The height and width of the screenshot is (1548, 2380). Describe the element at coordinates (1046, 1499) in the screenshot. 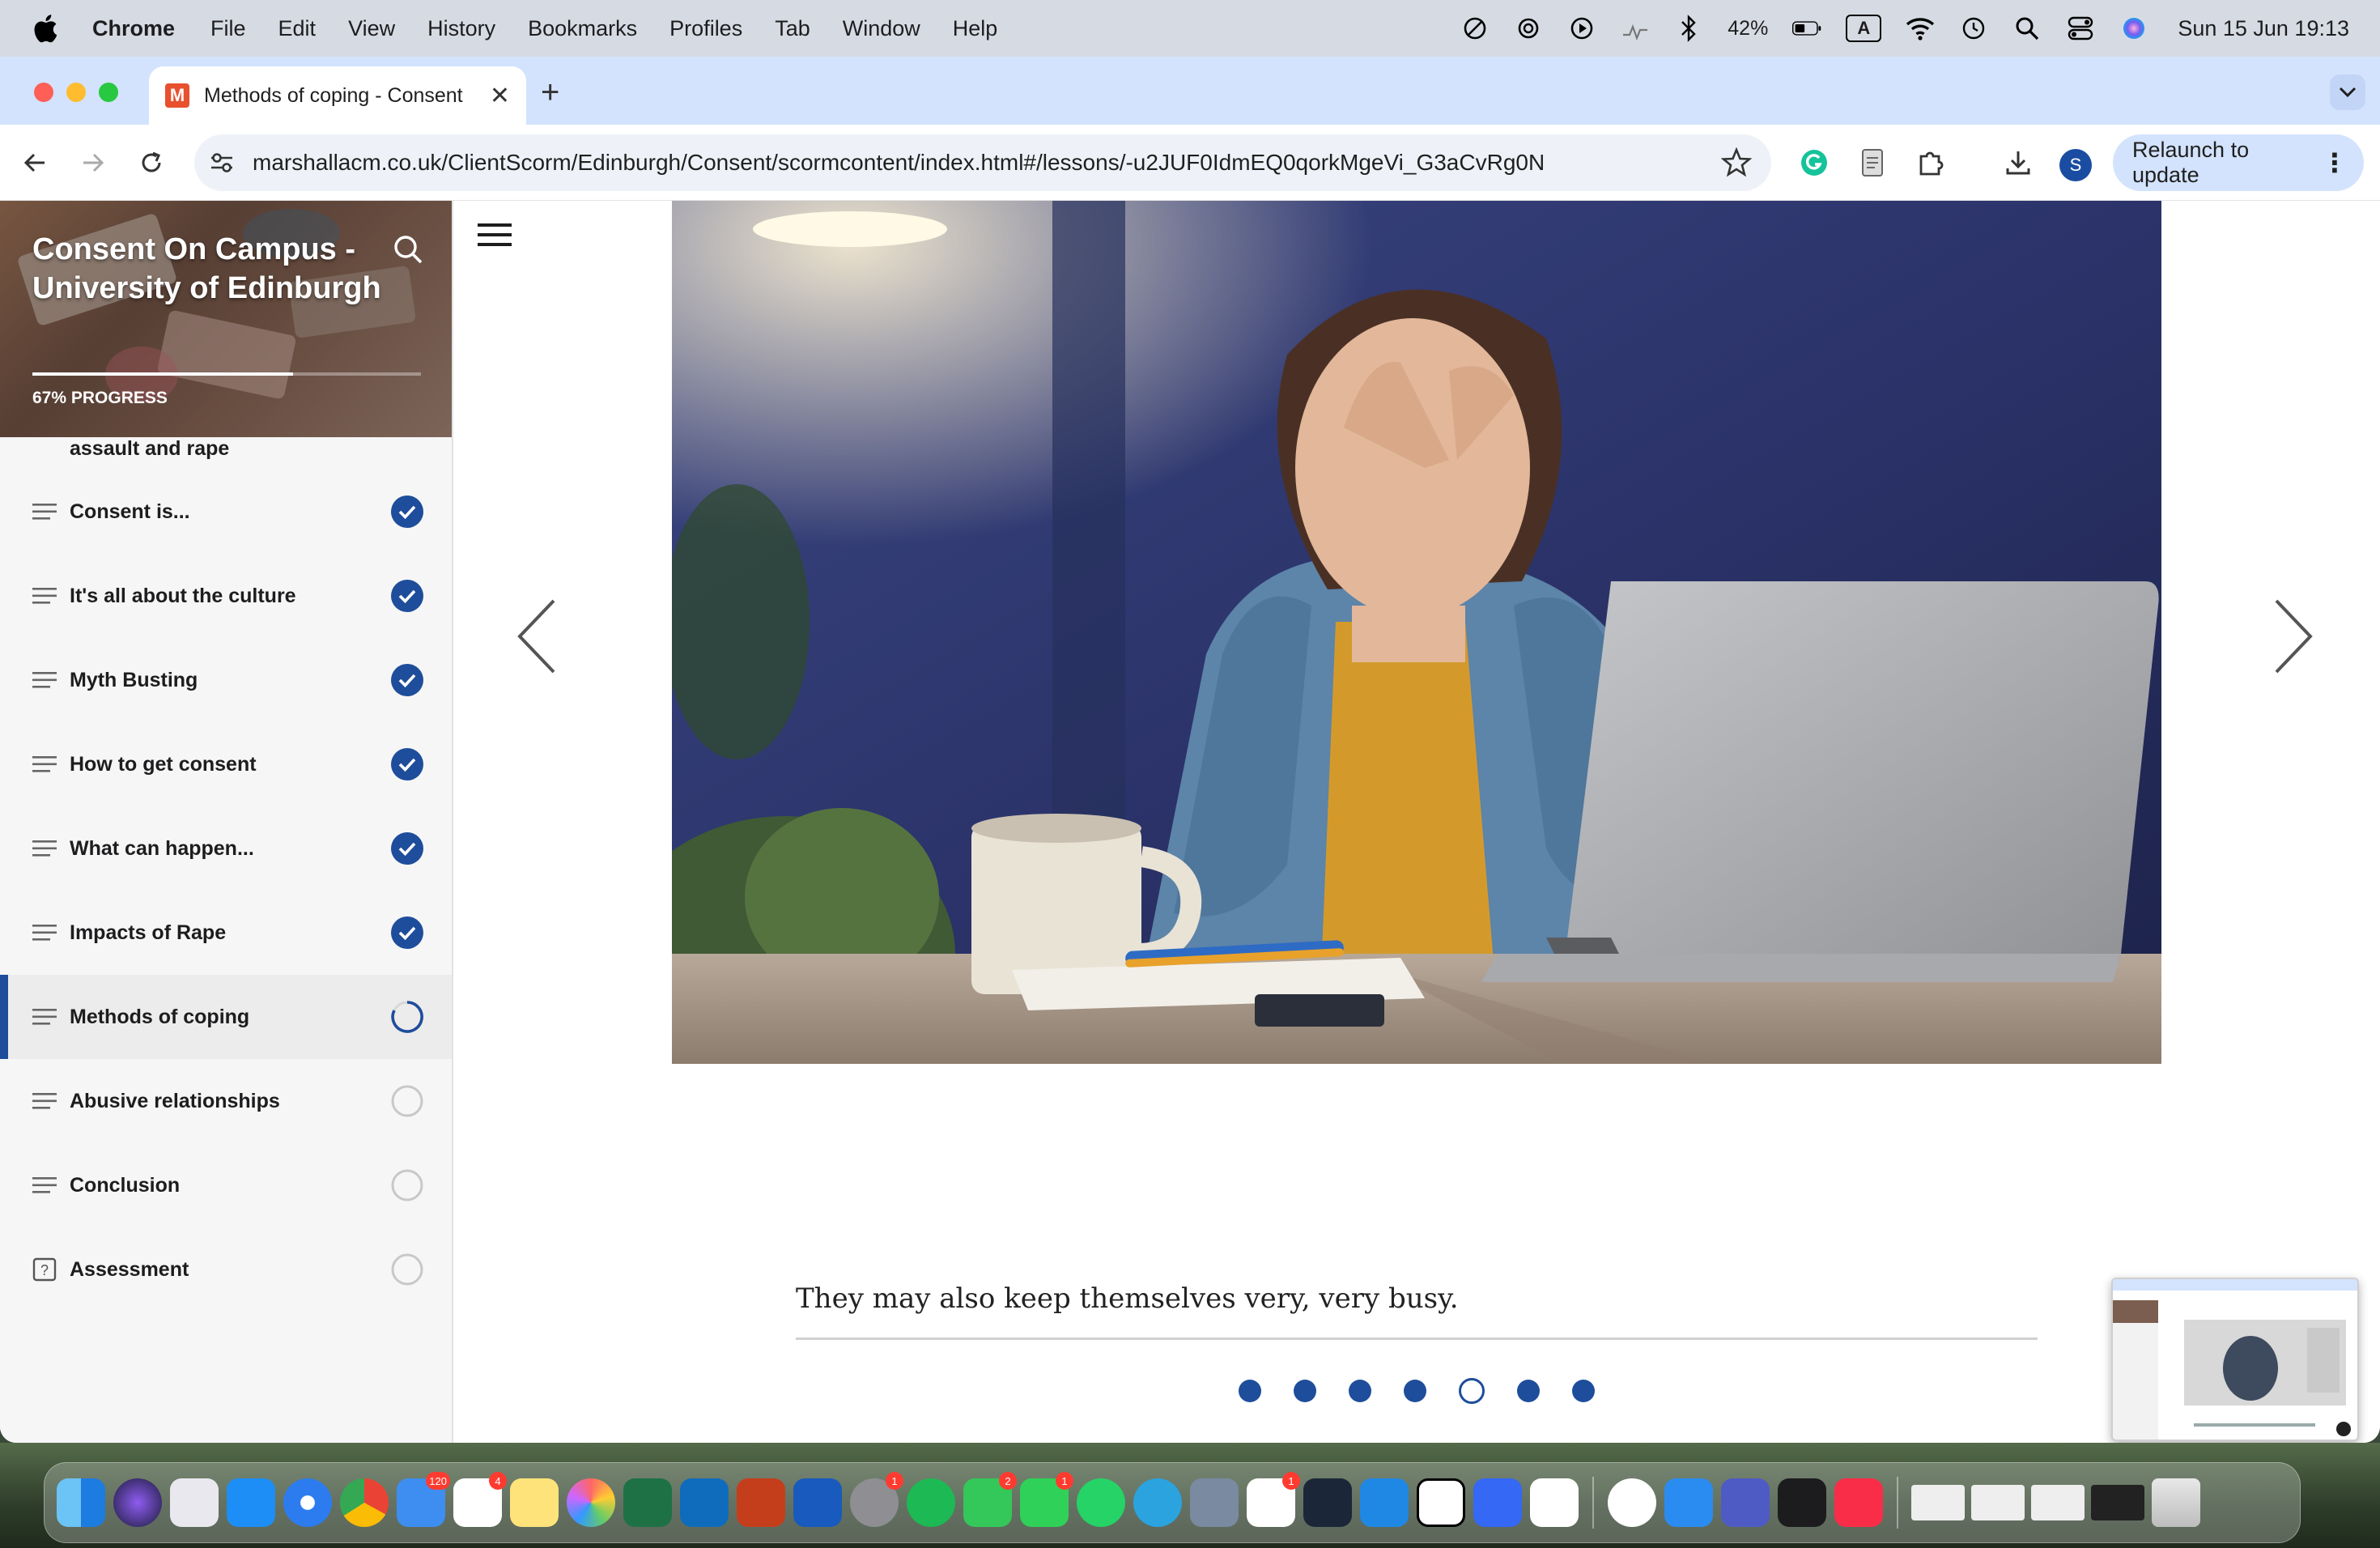

I see `facetime-icon: 1` at that location.